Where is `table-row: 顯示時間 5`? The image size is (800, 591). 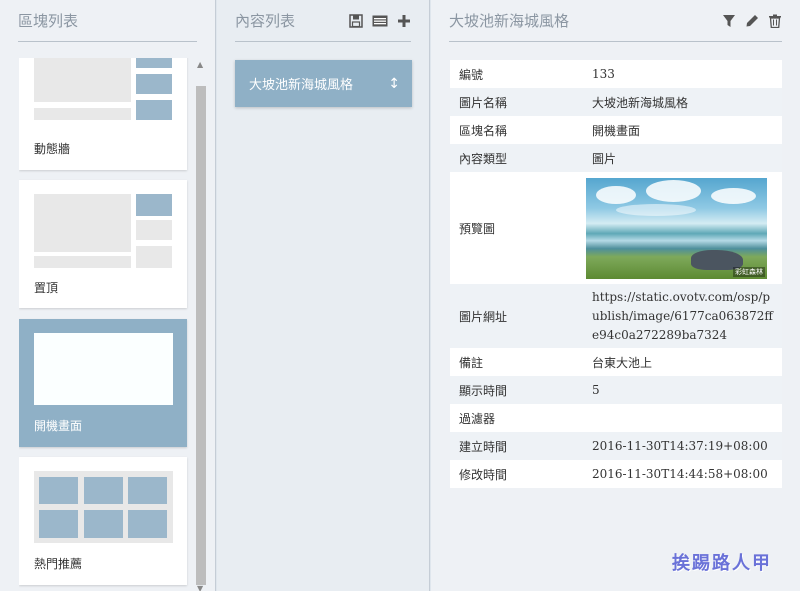 table-row: 顯示時間 5 is located at coordinates (616, 390).